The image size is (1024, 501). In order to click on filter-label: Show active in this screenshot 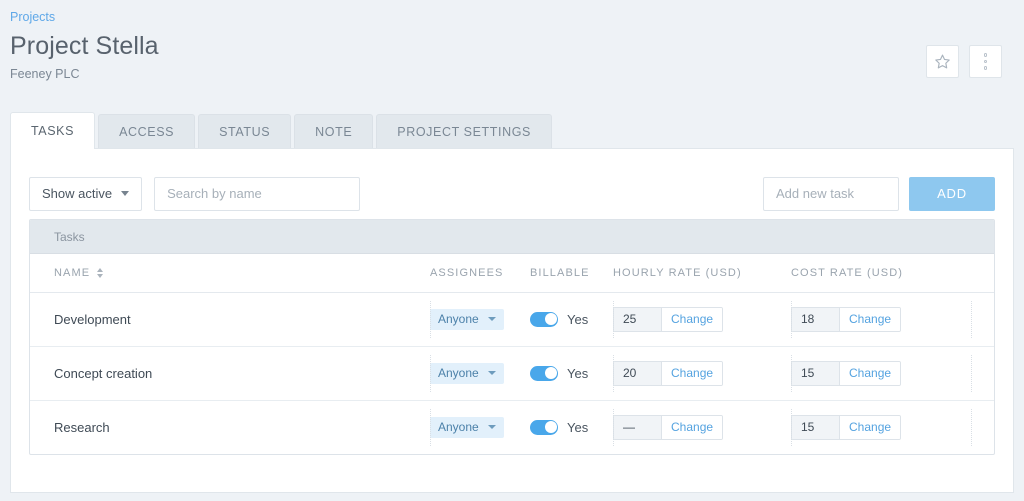, I will do `click(77, 193)`.